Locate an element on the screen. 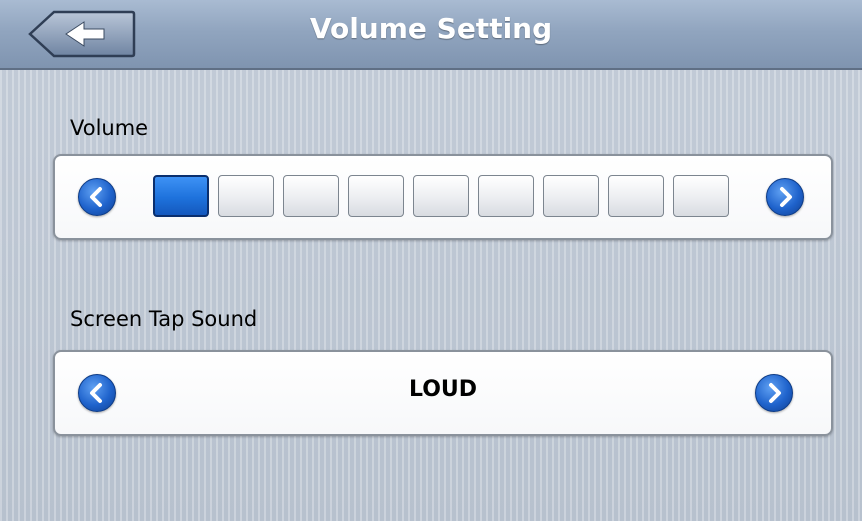  tap-sound-value: LOUD is located at coordinates (443, 389).